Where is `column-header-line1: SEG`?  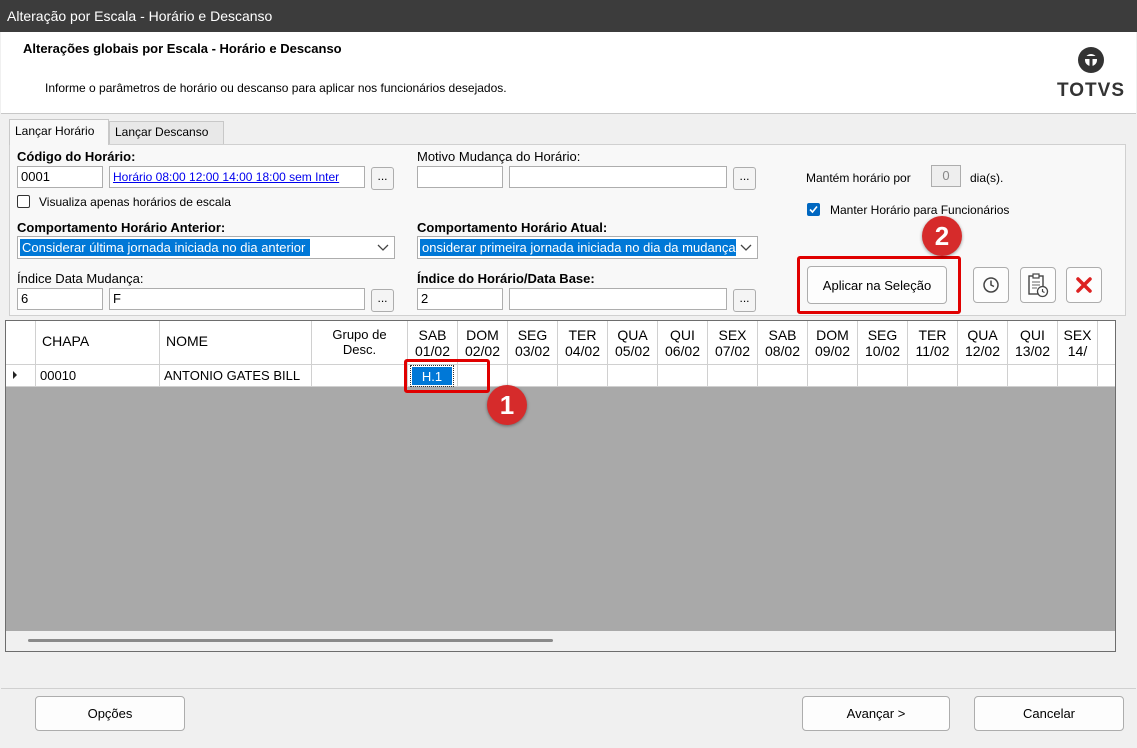 column-header-line1: SEG is located at coordinates (882, 335).